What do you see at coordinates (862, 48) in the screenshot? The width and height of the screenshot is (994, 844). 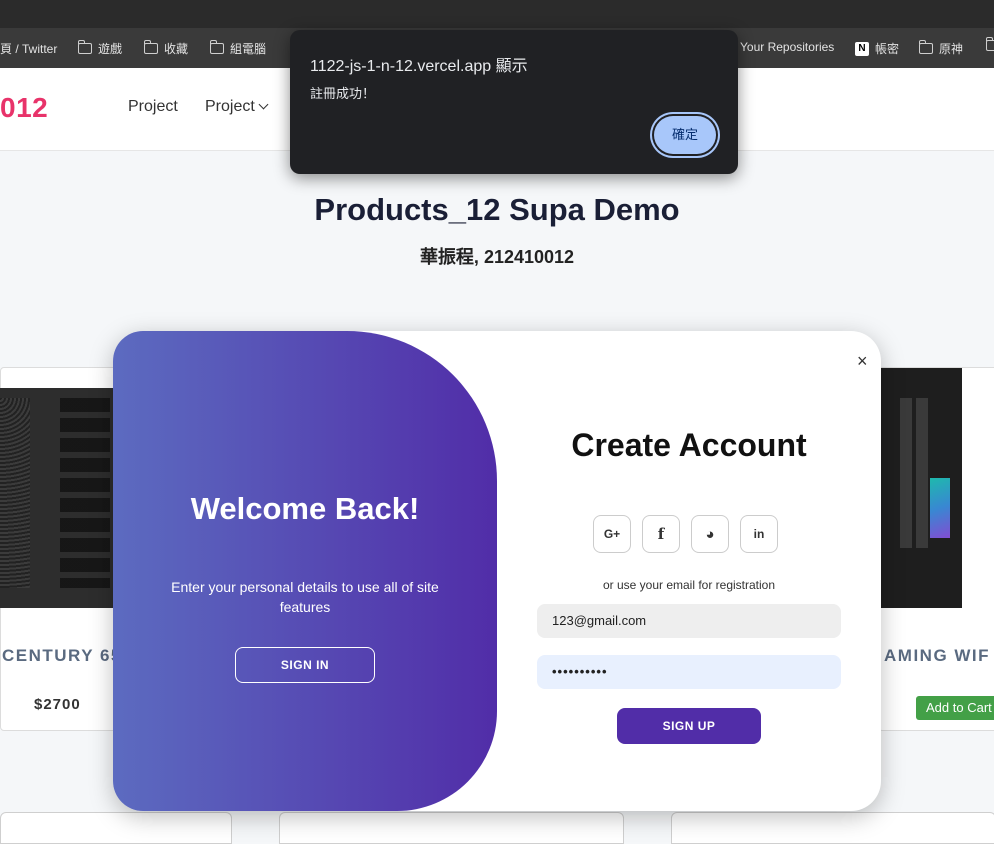 I see `notion-icon: N` at bounding box center [862, 48].